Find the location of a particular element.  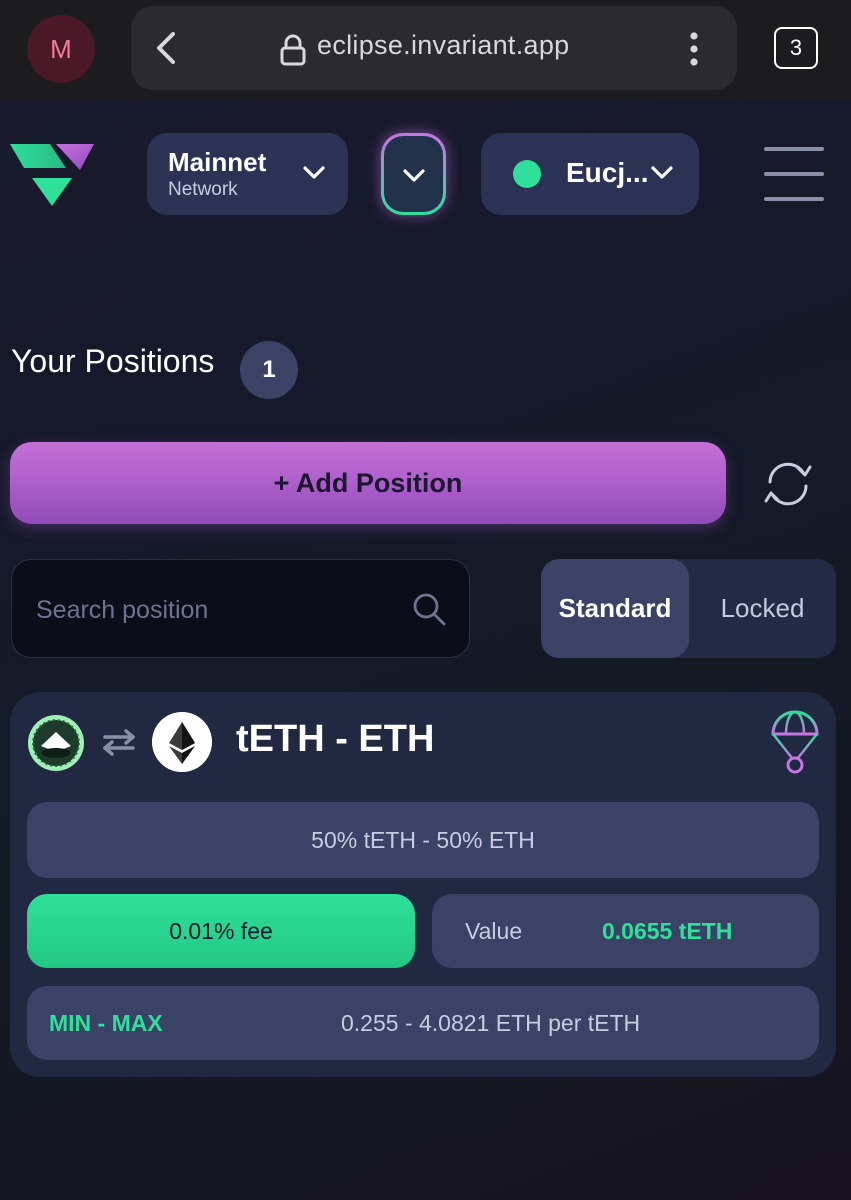

teth-token-icon is located at coordinates (56, 743).